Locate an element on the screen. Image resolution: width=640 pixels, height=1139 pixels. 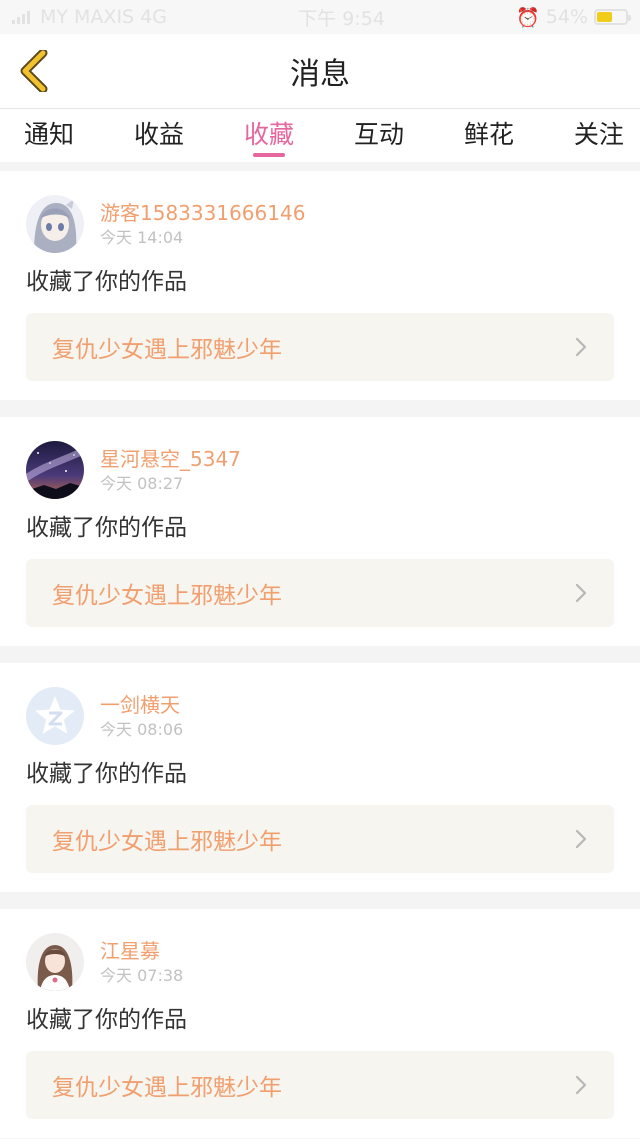
message-header: 星河悬空_5347 今天 08:27 is located at coordinates (320, 470).